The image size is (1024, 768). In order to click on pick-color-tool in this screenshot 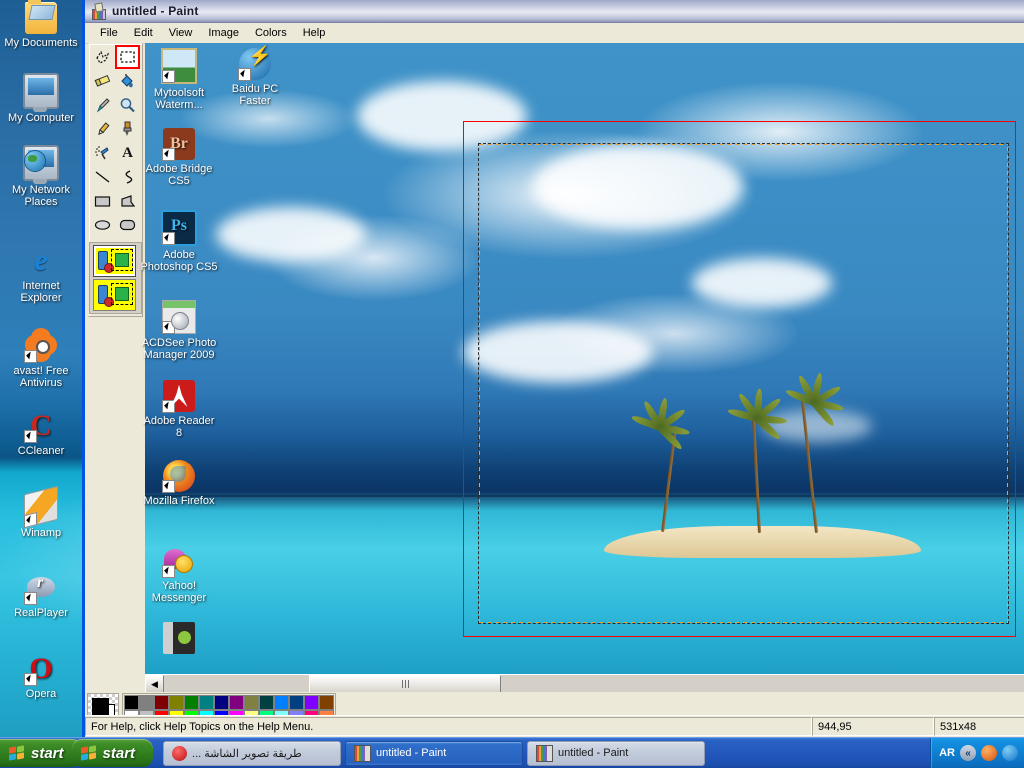, I will do `click(102, 105)`.